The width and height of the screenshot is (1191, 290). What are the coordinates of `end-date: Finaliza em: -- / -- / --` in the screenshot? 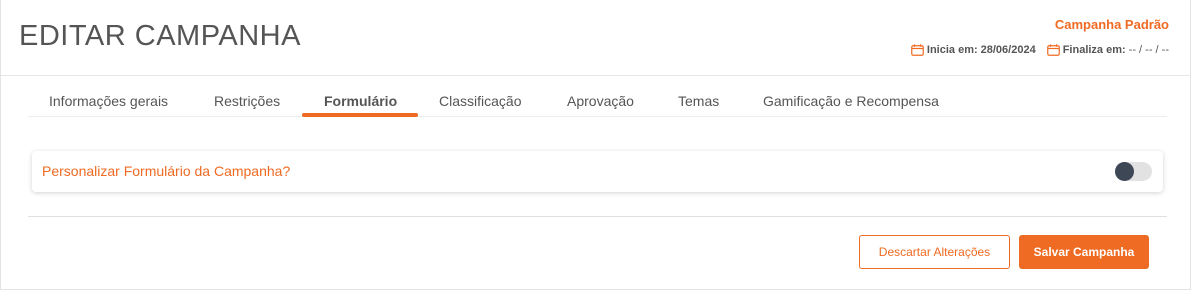 It's located at (1107, 50).